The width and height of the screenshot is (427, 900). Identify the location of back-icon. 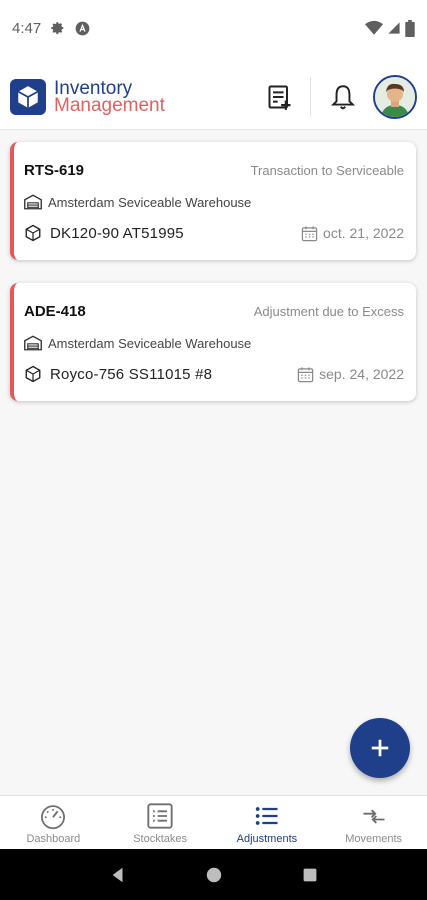
(118, 875).